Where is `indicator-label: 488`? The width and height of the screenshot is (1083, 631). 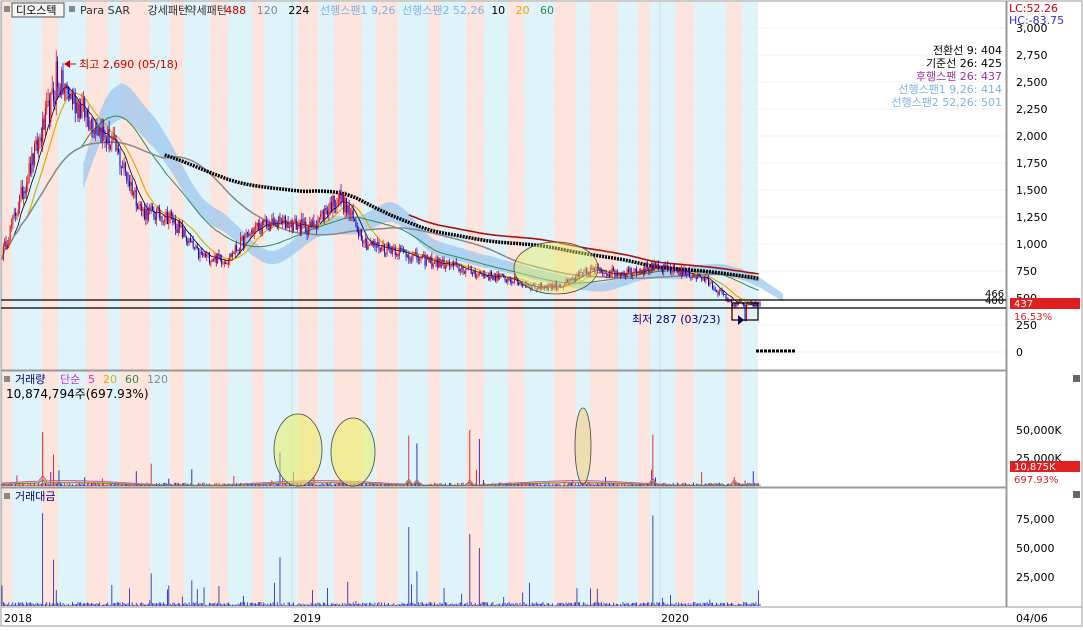
indicator-label: 488 is located at coordinates (235, 10).